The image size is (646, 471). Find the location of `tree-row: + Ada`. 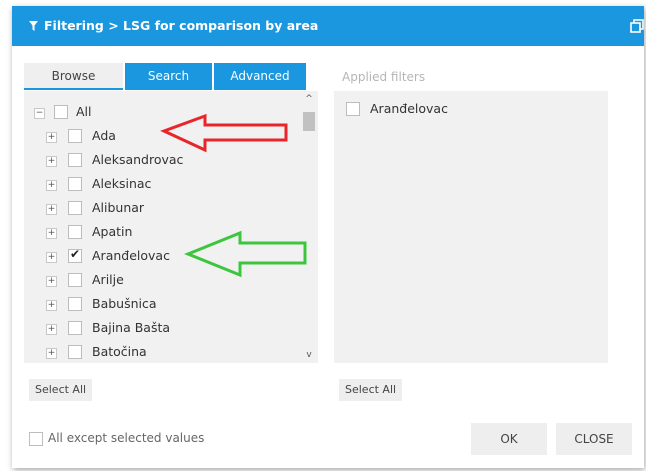

tree-row: + Ada is located at coordinates (159, 137).